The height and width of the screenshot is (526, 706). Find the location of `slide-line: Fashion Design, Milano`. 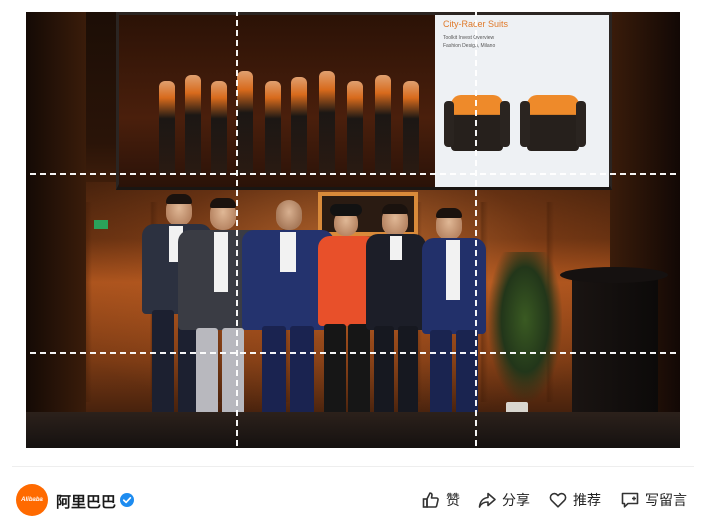

slide-line: Fashion Design, Milano is located at coordinates (469, 46).